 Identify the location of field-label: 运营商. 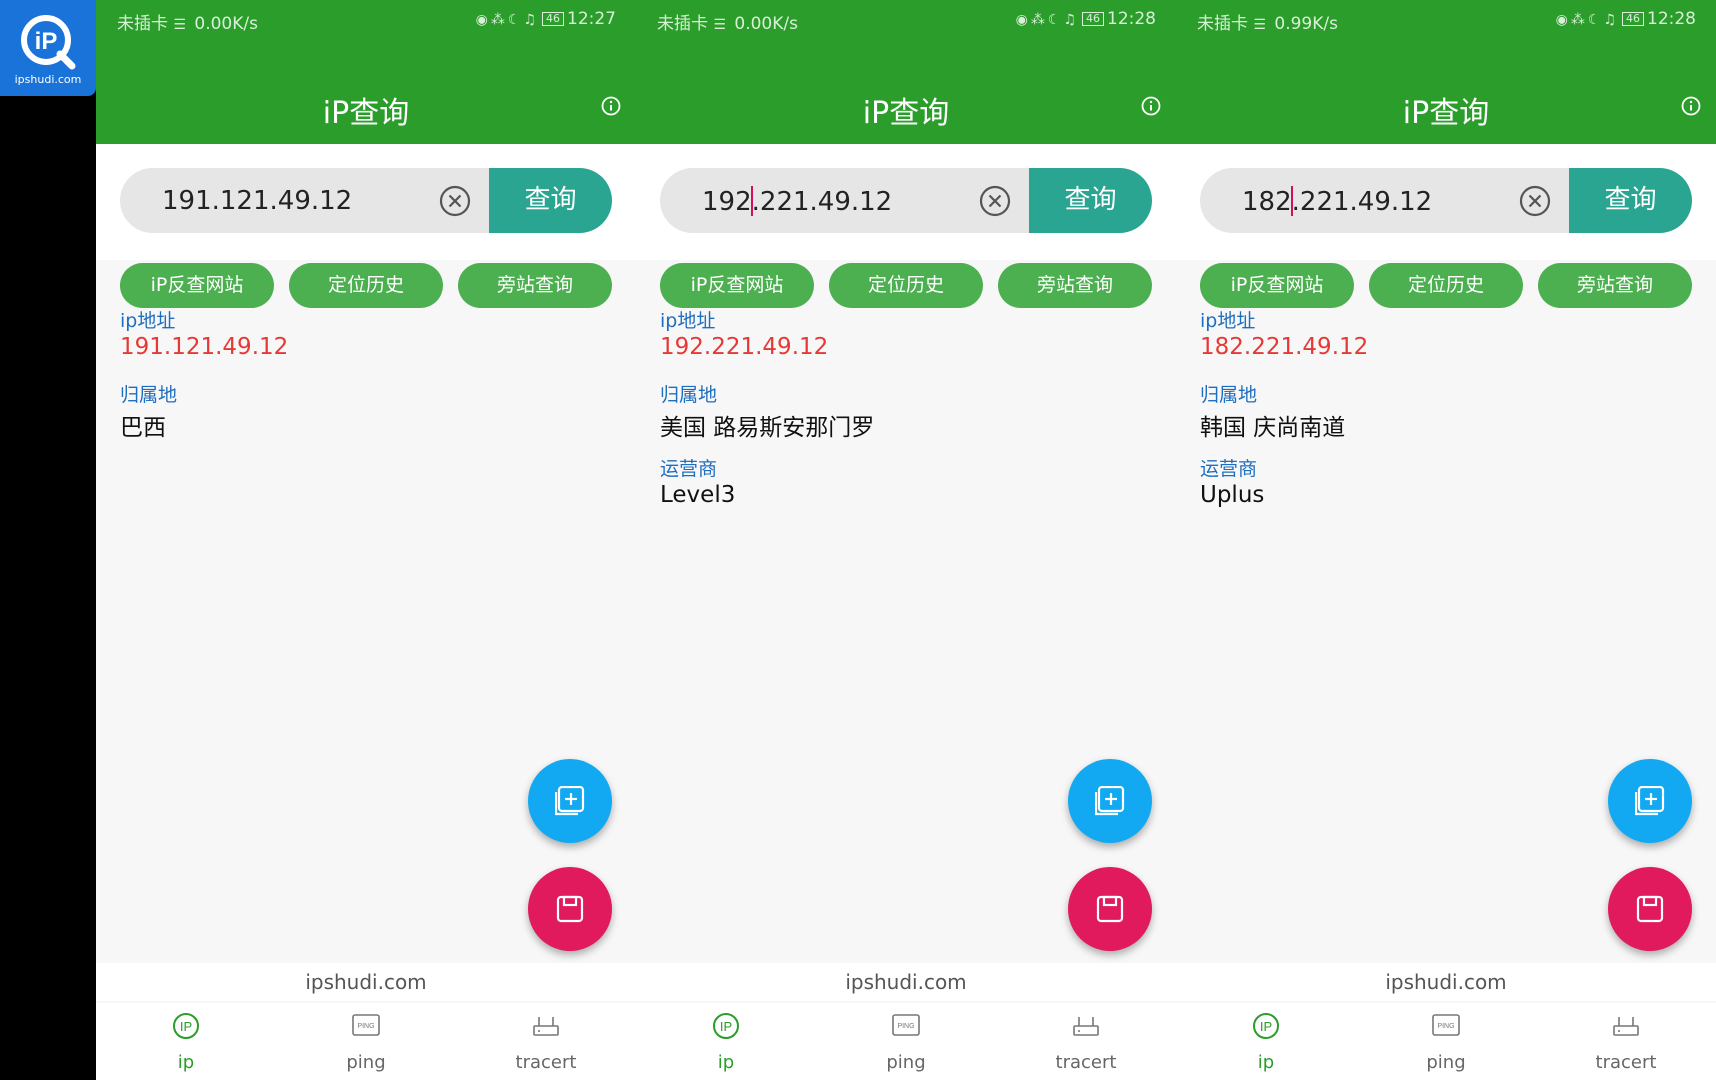
(689, 469).